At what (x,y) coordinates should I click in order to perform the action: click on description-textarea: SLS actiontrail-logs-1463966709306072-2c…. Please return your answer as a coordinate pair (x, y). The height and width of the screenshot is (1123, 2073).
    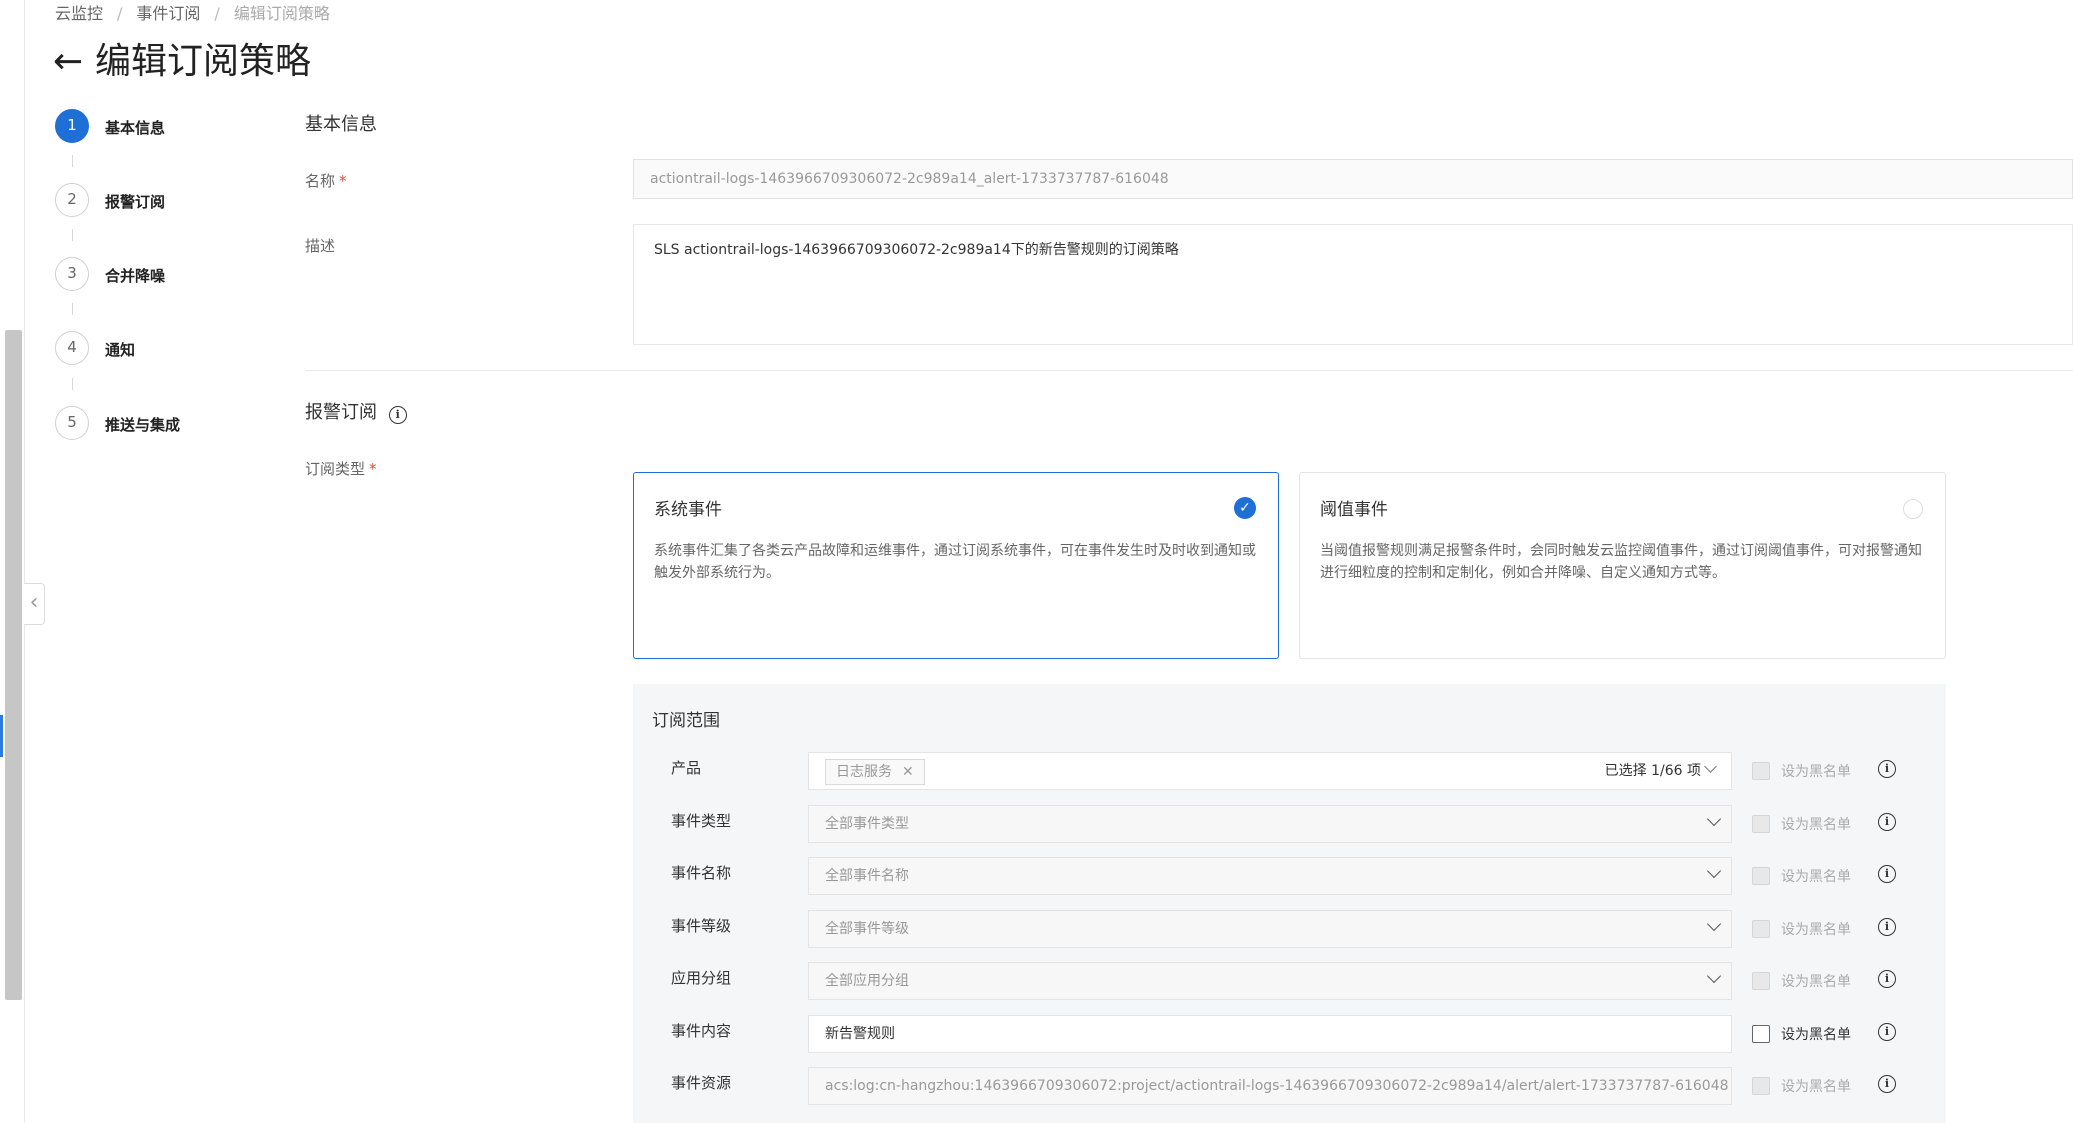
    Looking at the image, I should click on (1353, 284).